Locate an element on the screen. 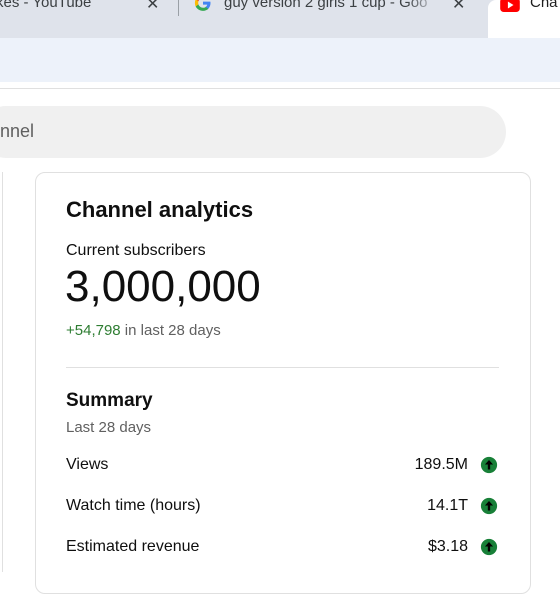 The width and height of the screenshot is (560, 594). metric-row-watch-time: Watch time (hours) 14.1T is located at coordinates (282, 509).